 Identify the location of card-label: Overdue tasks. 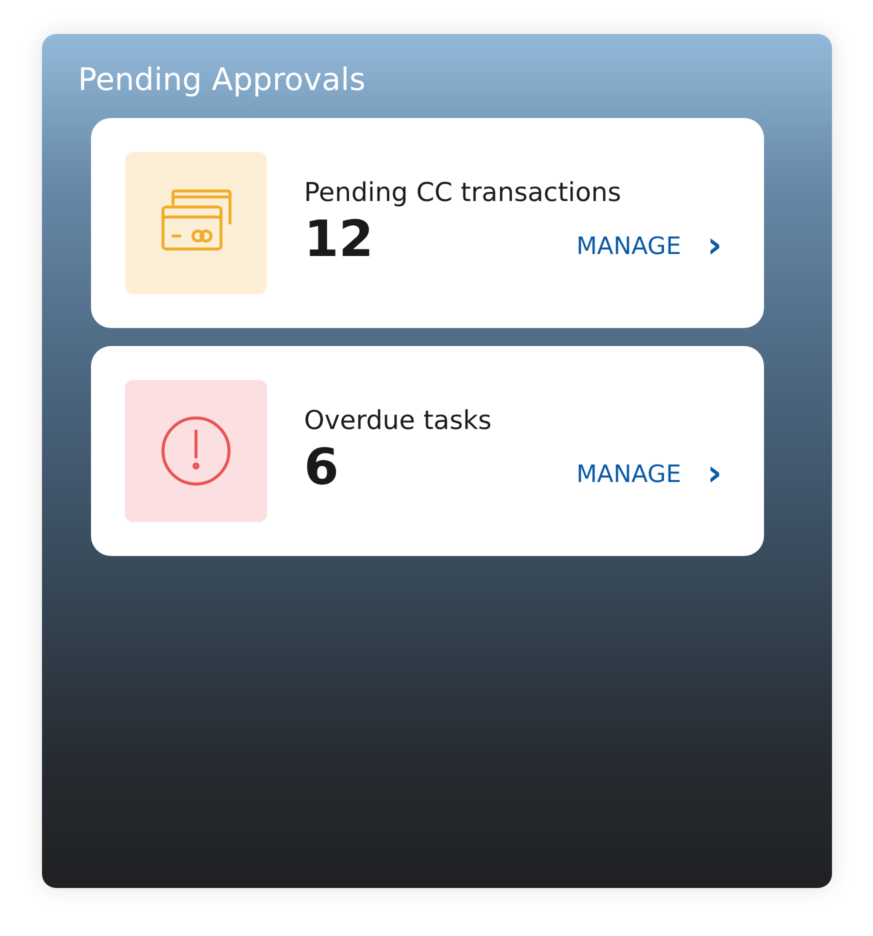
(398, 421).